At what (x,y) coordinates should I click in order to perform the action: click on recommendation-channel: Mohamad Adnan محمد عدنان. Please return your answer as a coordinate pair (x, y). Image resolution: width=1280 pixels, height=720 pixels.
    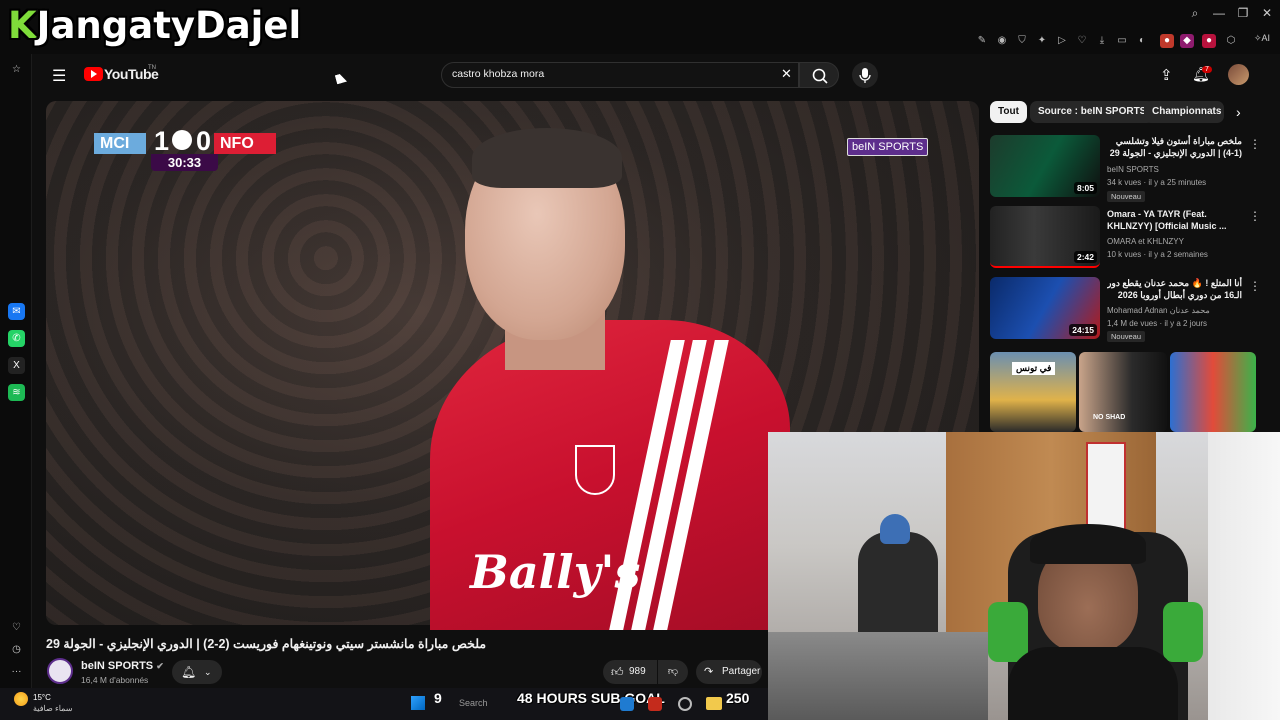
    Looking at the image, I should click on (1177, 310).